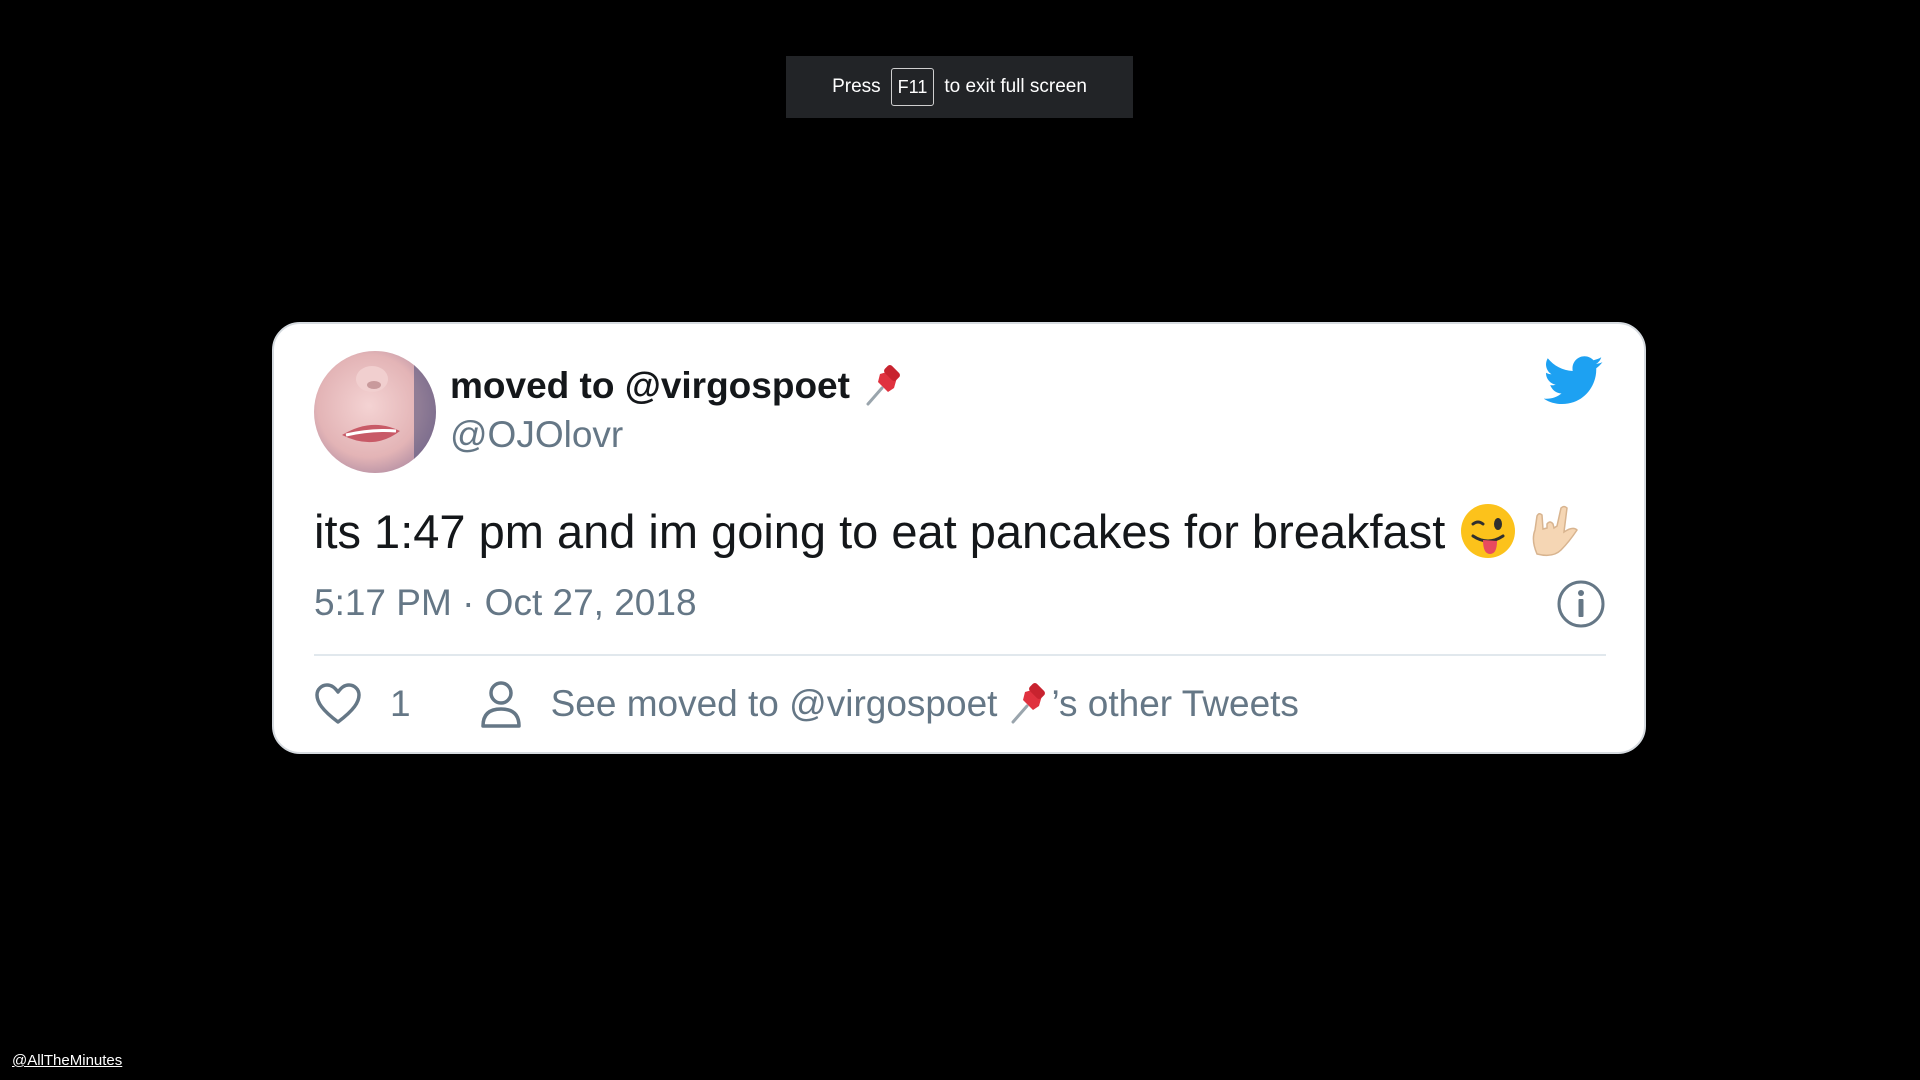 Image resolution: width=1920 pixels, height=1080 pixels. What do you see at coordinates (774, 703) in the screenshot?
I see `see-other-tweets-prefix: See moved to @virgospoet` at bounding box center [774, 703].